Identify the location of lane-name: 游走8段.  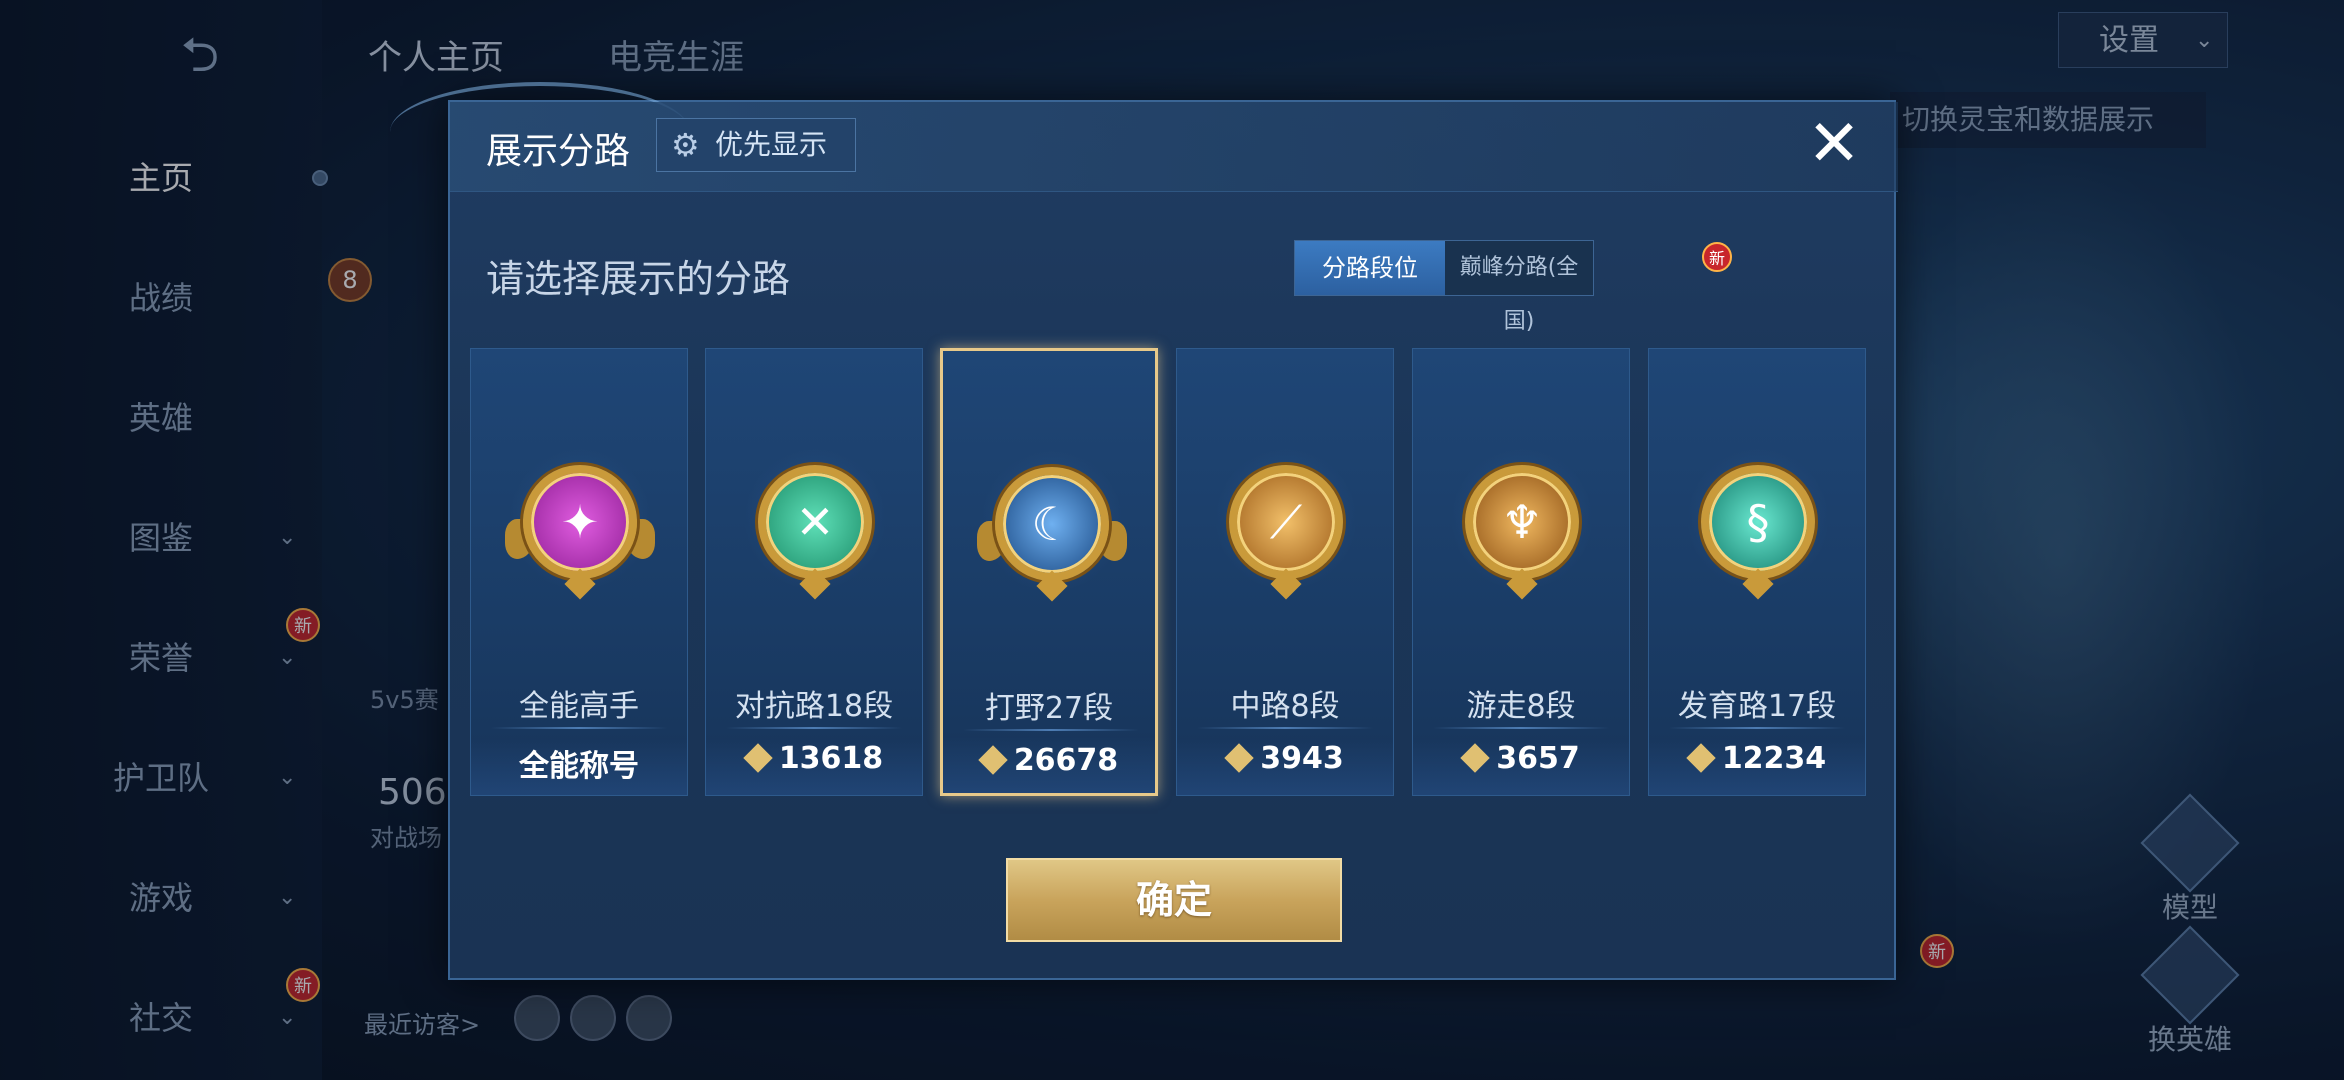
(1521, 706).